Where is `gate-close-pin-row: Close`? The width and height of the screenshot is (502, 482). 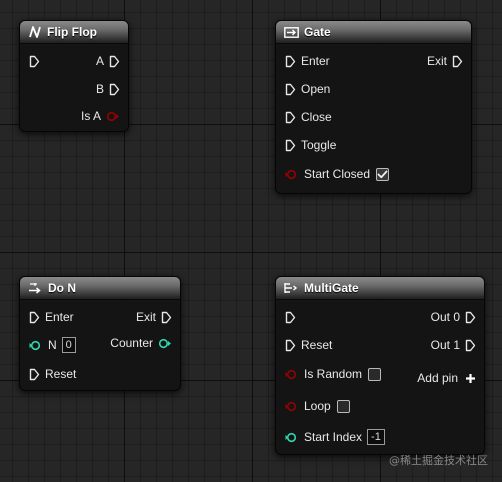
gate-close-pin-row: Close is located at coordinates (308, 117).